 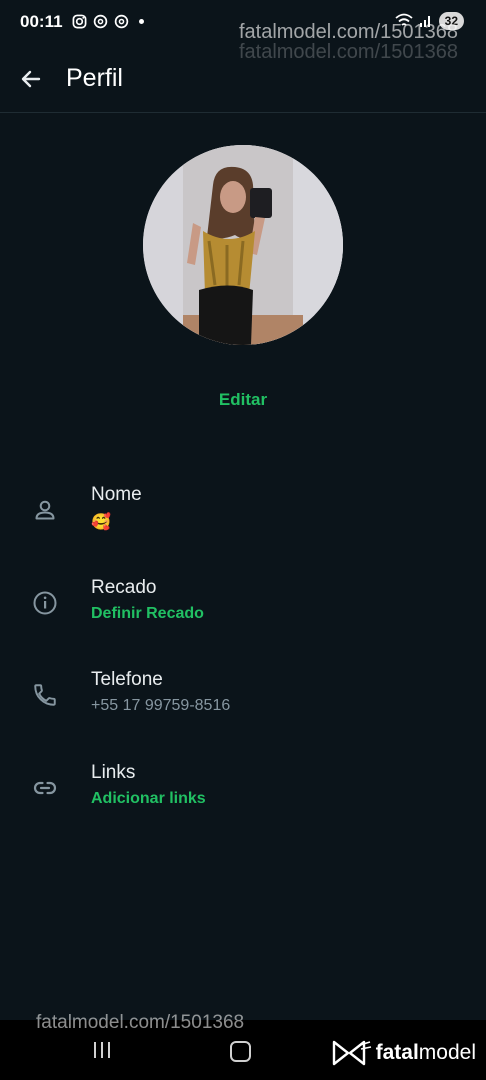 I want to click on brand-logo: fatalmodel, so click(x=403, y=1053).